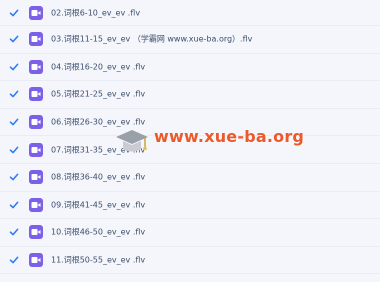 The width and height of the screenshot is (380, 282). I want to click on file-name: 11.词根50-55_ev_ev .flv, so click(98, 260).